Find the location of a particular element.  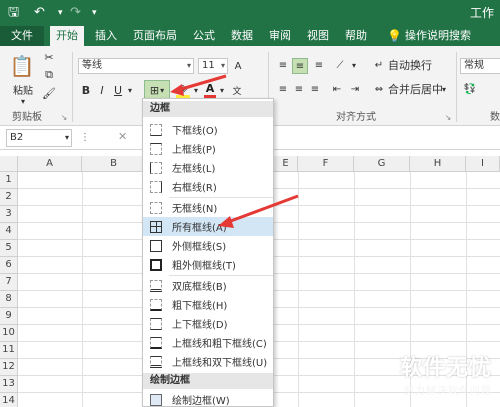

annotation-arrows is located at coordinates (234, 151).